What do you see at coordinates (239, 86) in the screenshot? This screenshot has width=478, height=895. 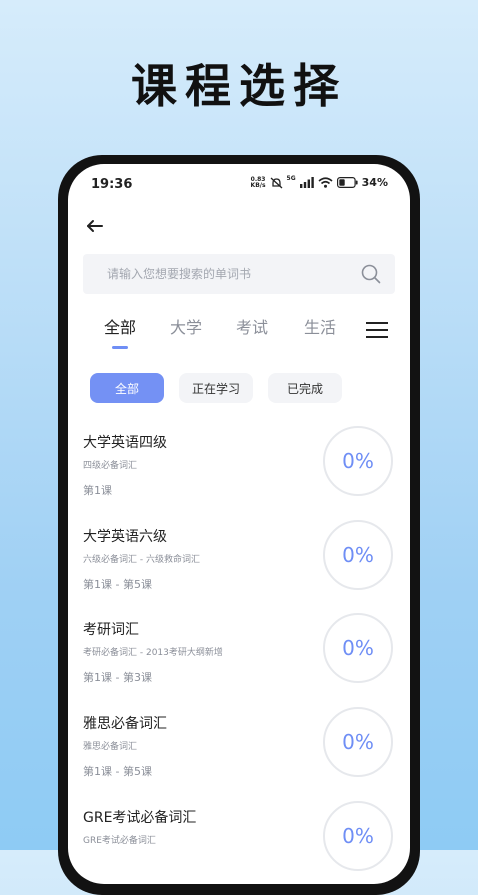 I see `promo-title: 课程选择` at bounding box center [239, 86].